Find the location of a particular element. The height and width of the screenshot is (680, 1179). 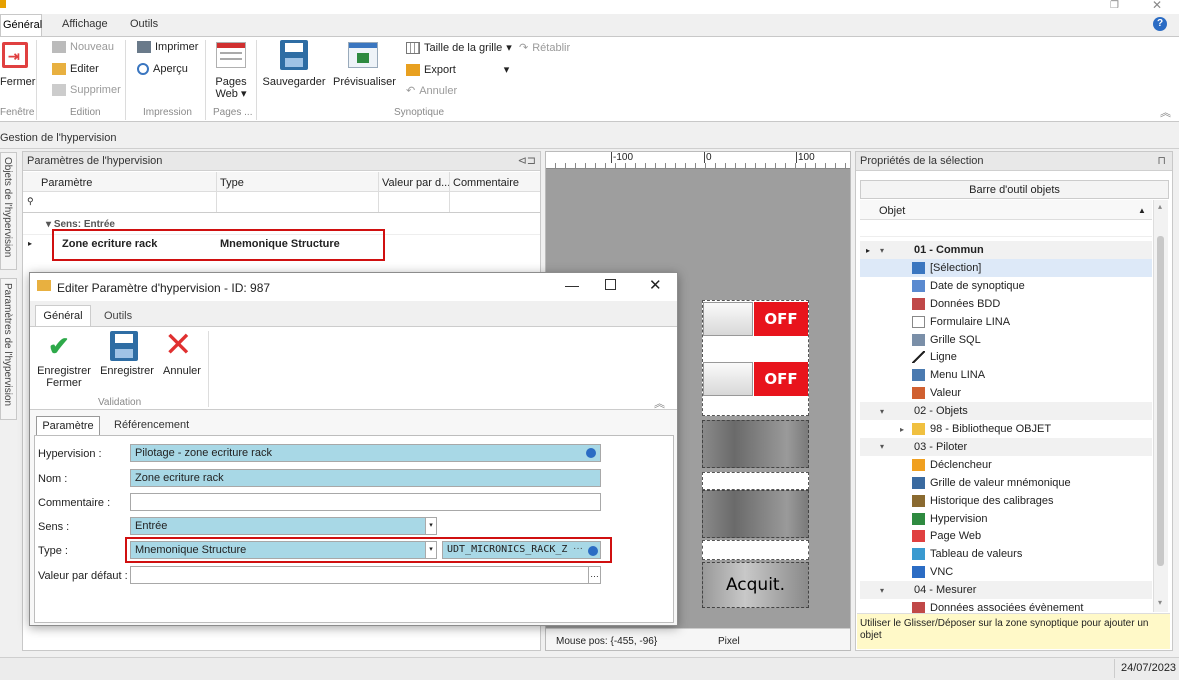

delete-button: Supprimer is located at coordinates (86, 90).